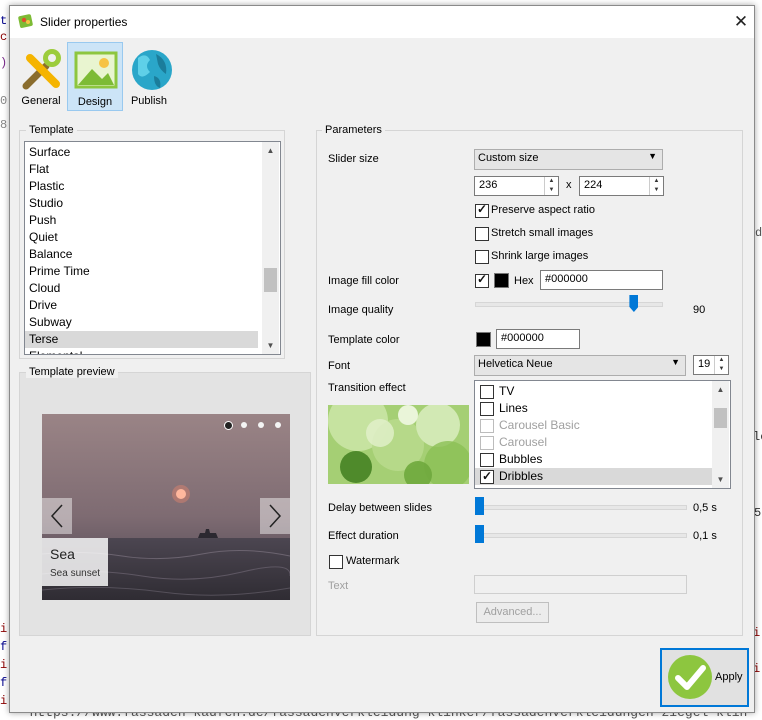 The width and height of the screenshot is (762, 720). I want to click on tab-general: General, so click(41, 75).